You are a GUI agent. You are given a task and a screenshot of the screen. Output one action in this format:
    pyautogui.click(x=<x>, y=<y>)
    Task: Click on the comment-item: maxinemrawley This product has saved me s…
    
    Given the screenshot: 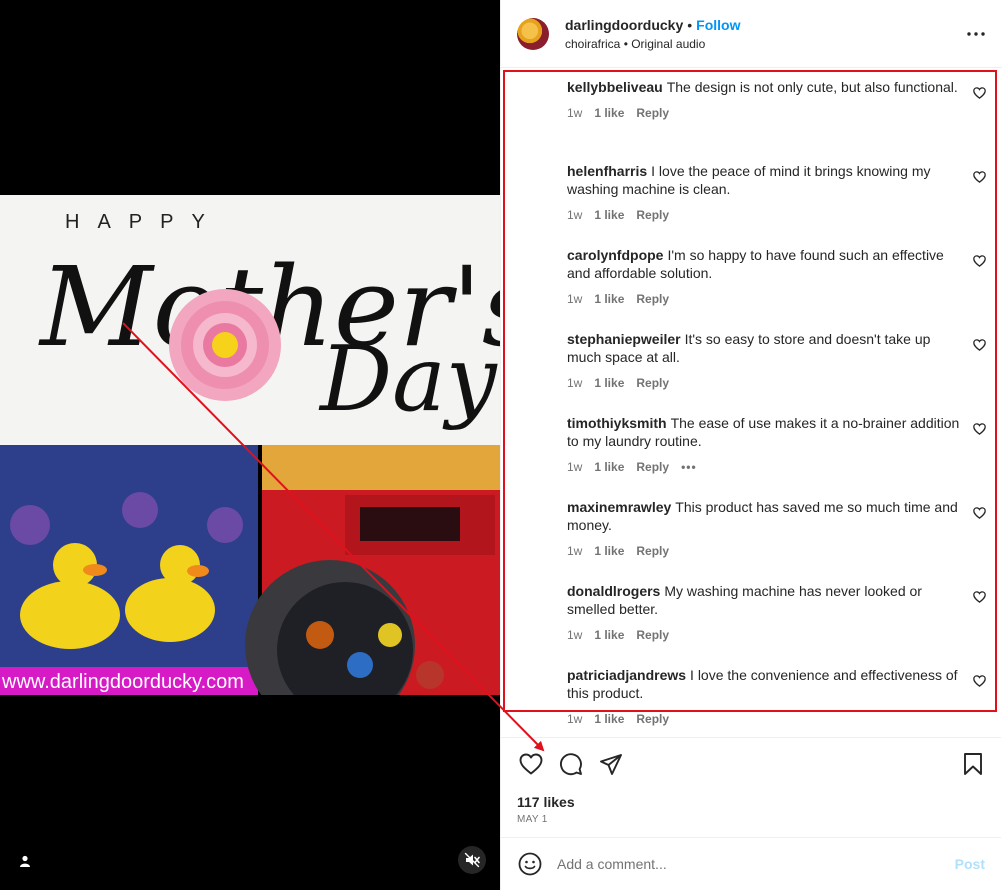 What is the action you would take?
    pyautogui.click(x=751, y=532)
    